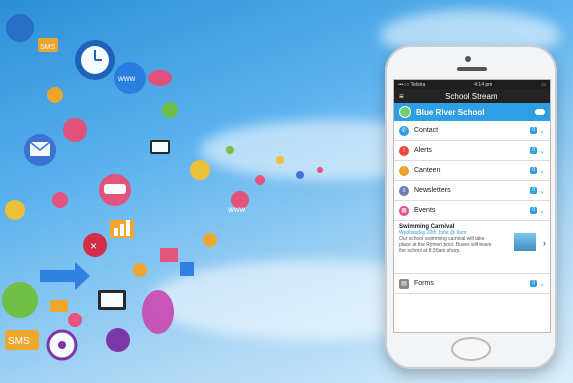 This screenshot has width=573, height=383. I want to click on contact-icon: ✆, so click(404, 130).